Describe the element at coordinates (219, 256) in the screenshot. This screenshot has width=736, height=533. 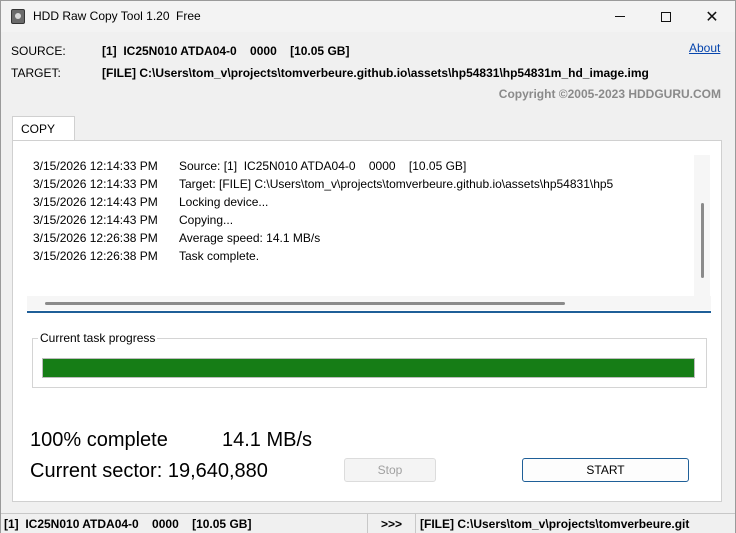
I see `log-message: Task complete.` at that location.